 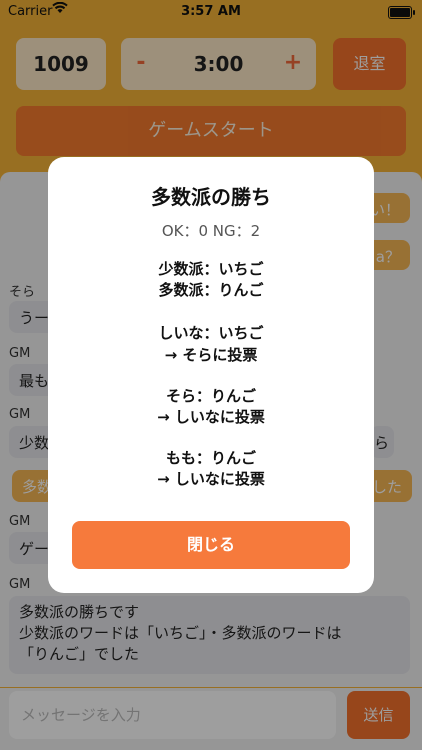 I want to click on minority-word: 少数派：いちご, so click(x=211, y=269).